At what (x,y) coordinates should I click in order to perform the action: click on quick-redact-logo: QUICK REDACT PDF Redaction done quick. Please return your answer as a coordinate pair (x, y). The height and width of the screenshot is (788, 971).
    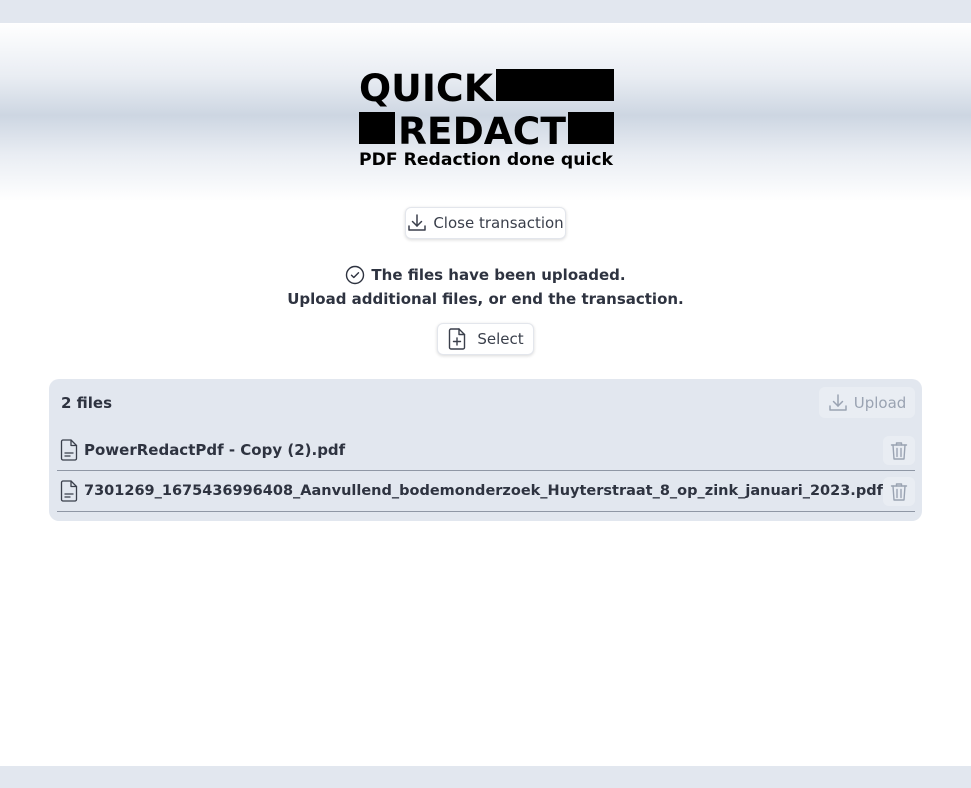
    Looking at the image, I should click on (487, 119).